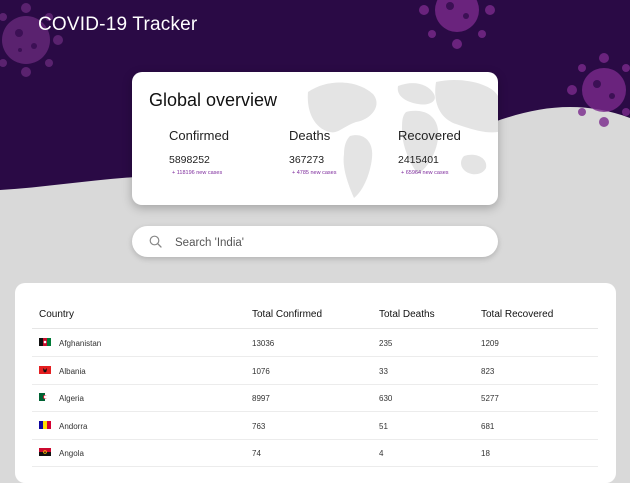 This screenshot has width=630, height=483. Describe the element at coordinates (259, 426) in the screenshot. I see `total-confirmed: 763` at that location.